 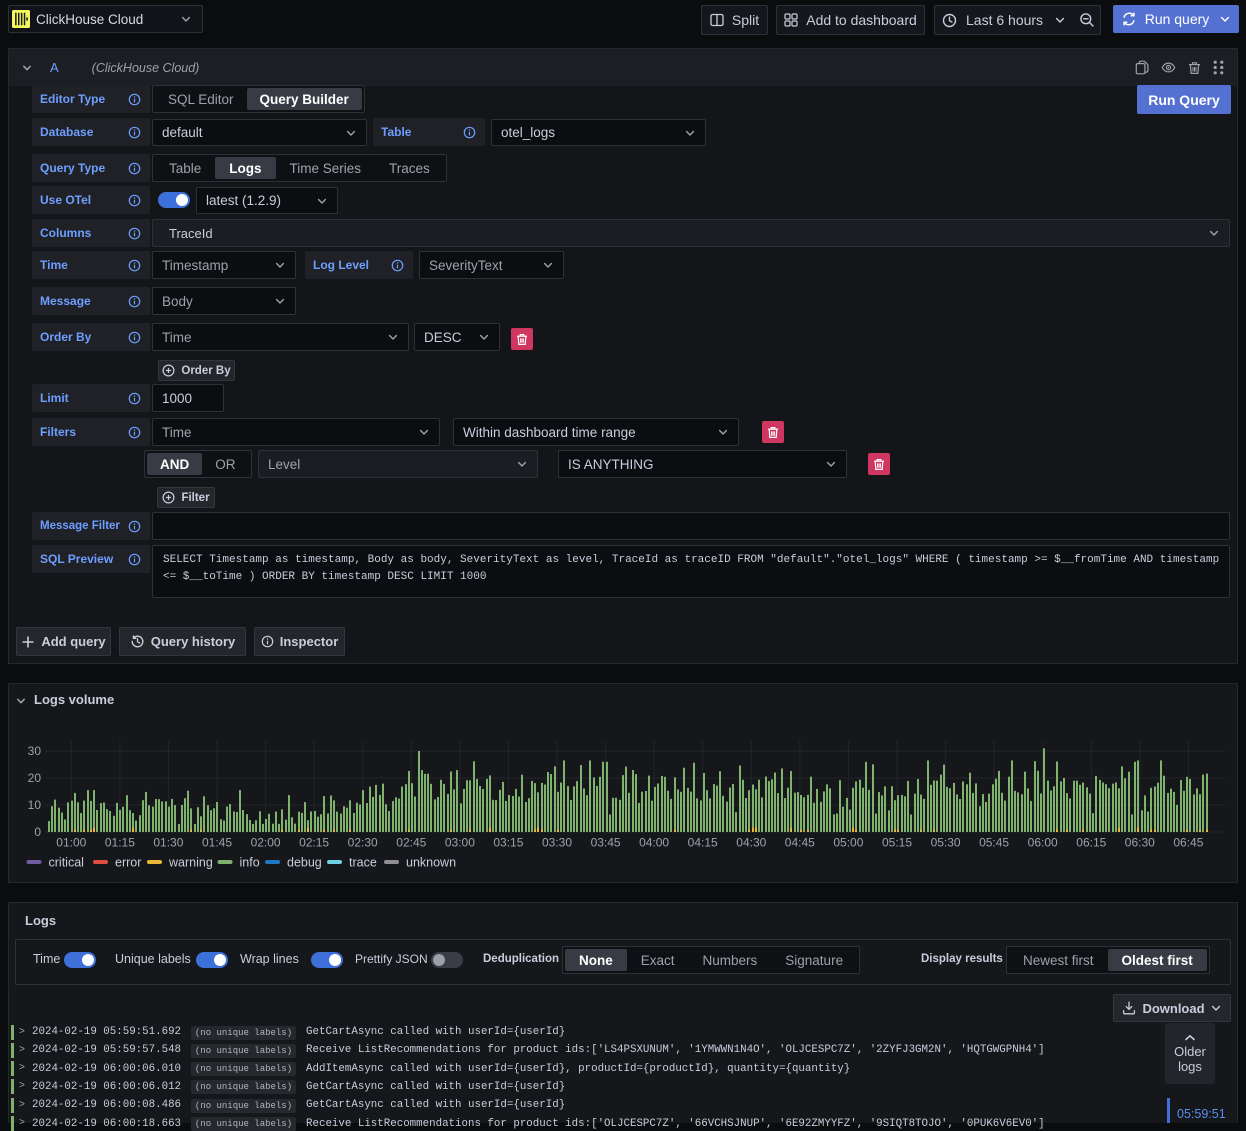 What do you see at coordinates (897, 843) in the screenshot?
I see `svg-text: 05:15` at bounding box center [897, 843].